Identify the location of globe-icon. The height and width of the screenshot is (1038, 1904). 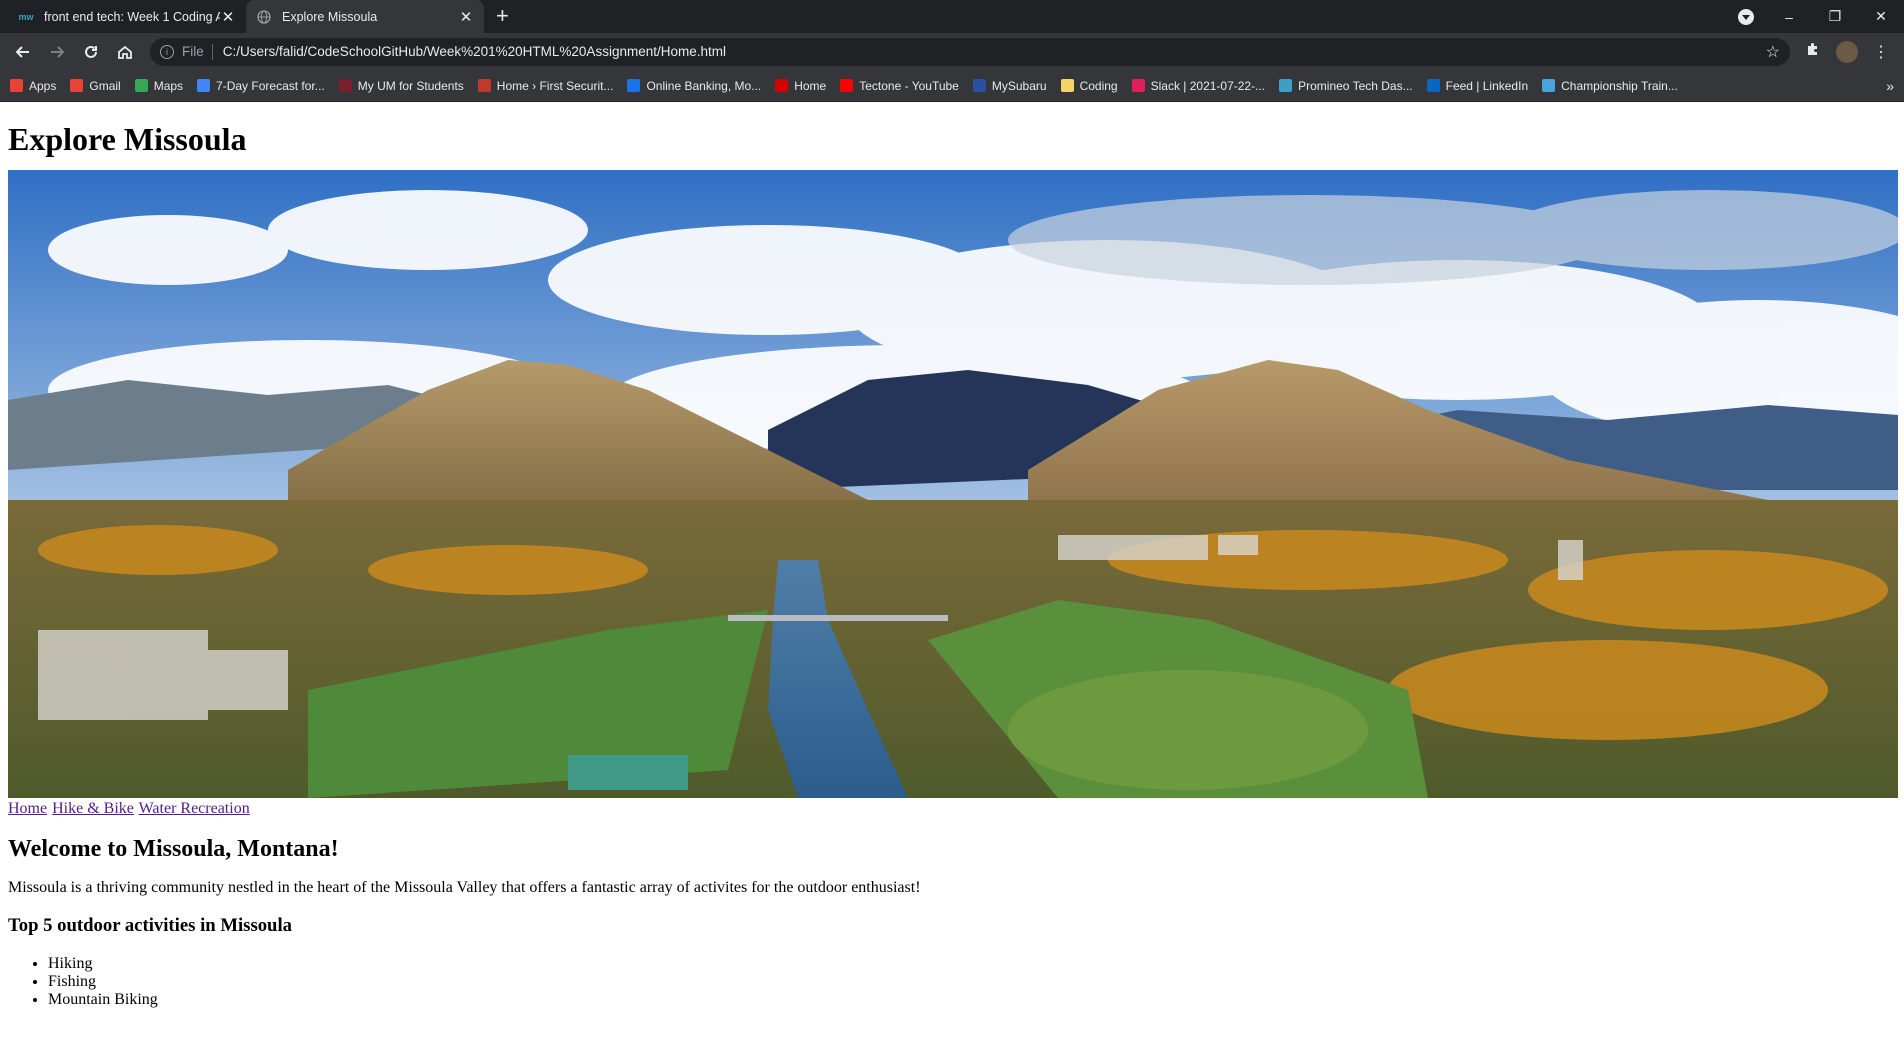
(264, 17).